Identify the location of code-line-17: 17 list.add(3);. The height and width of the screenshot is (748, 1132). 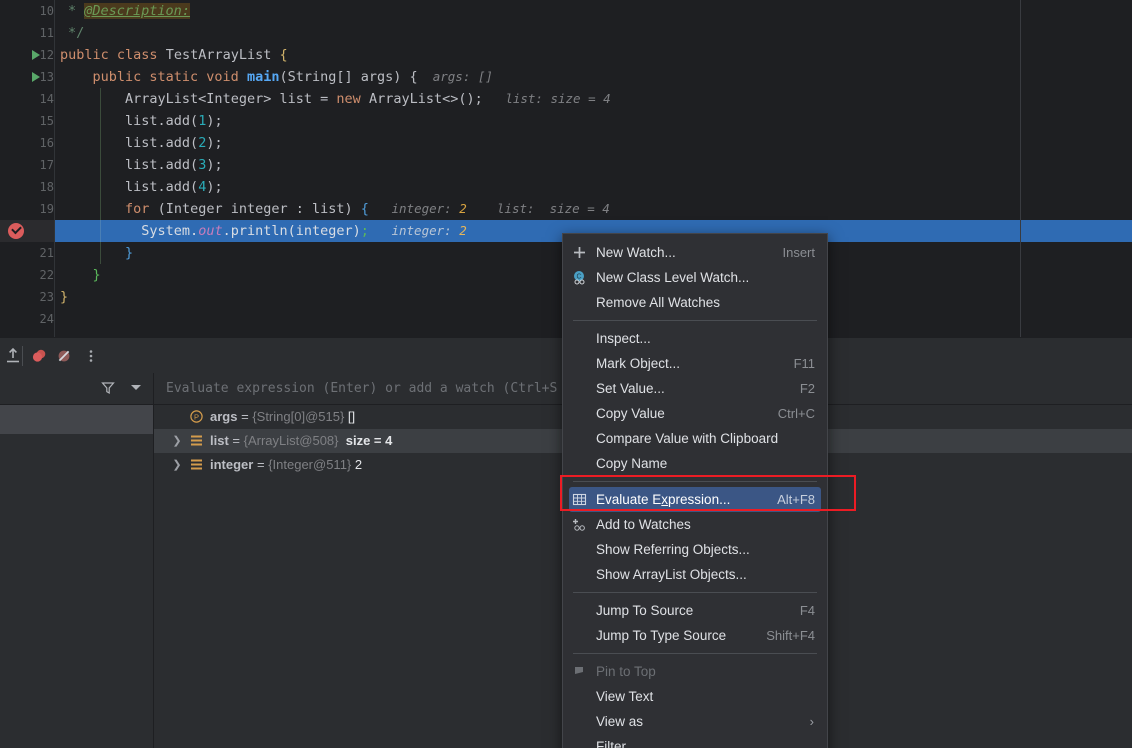
(566, 165).